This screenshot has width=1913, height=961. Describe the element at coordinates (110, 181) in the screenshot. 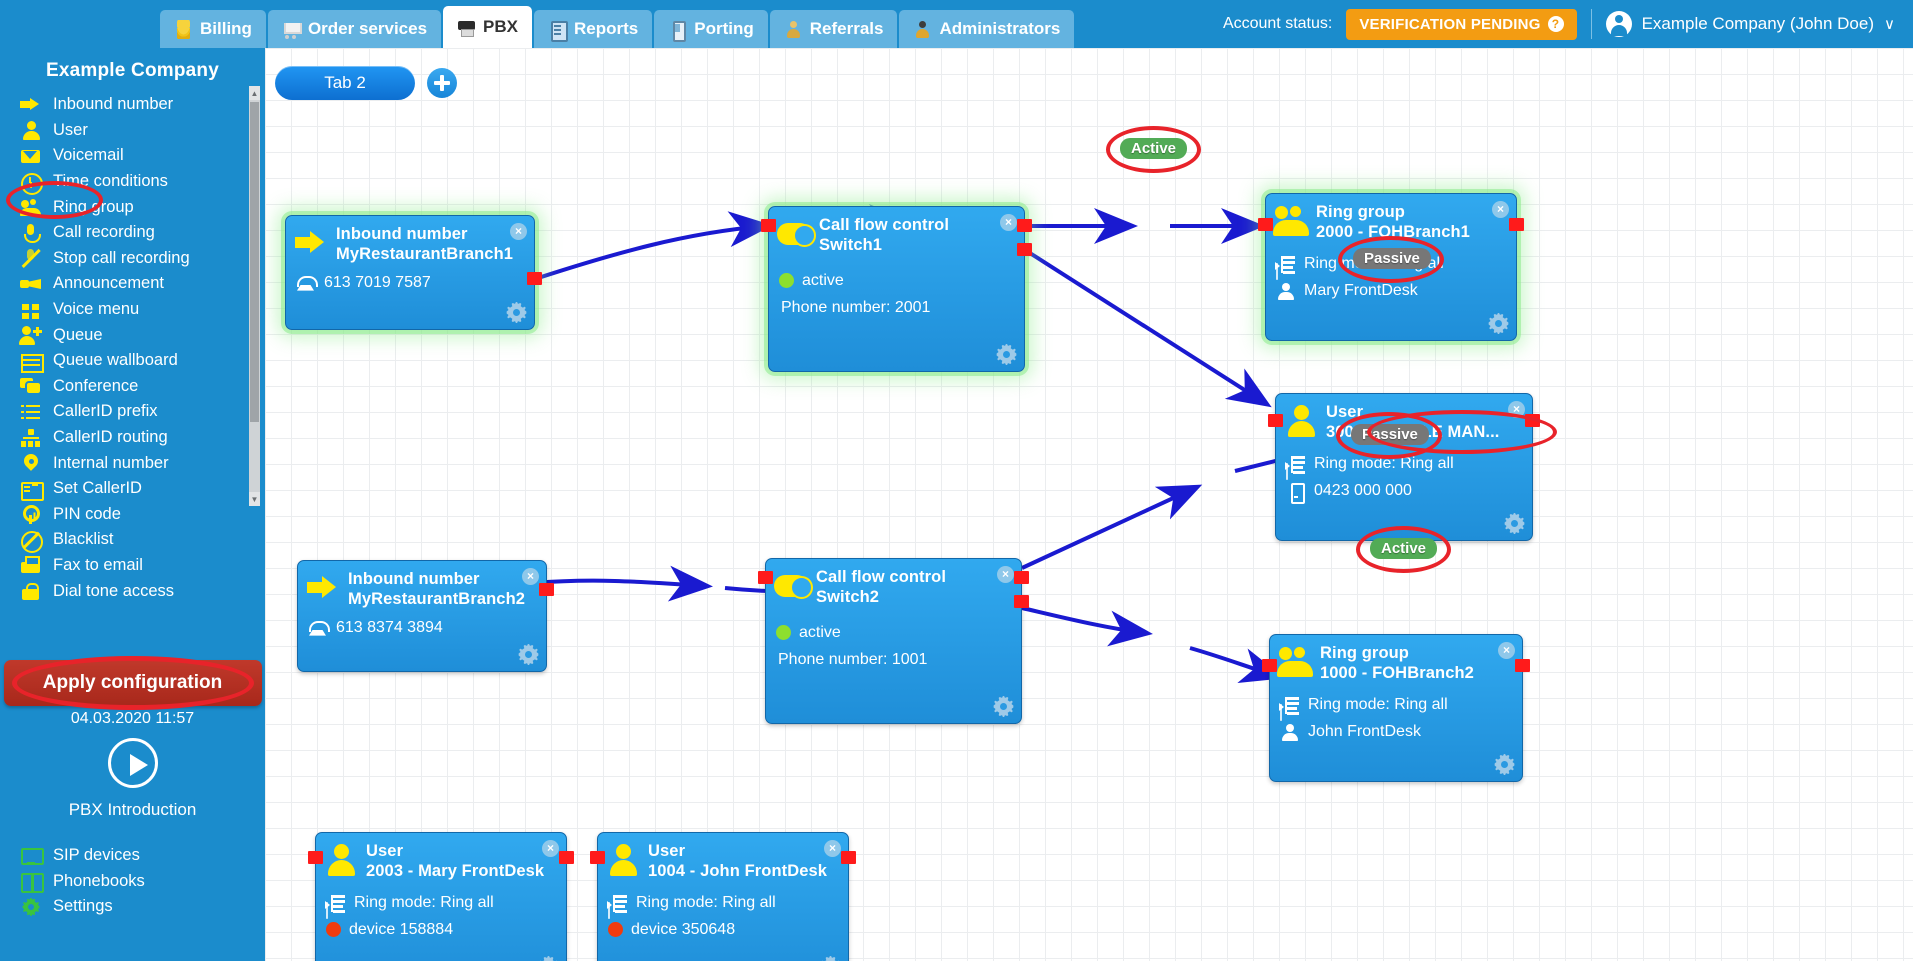

I see `sidebar-item-label: Time conditions` at that location.